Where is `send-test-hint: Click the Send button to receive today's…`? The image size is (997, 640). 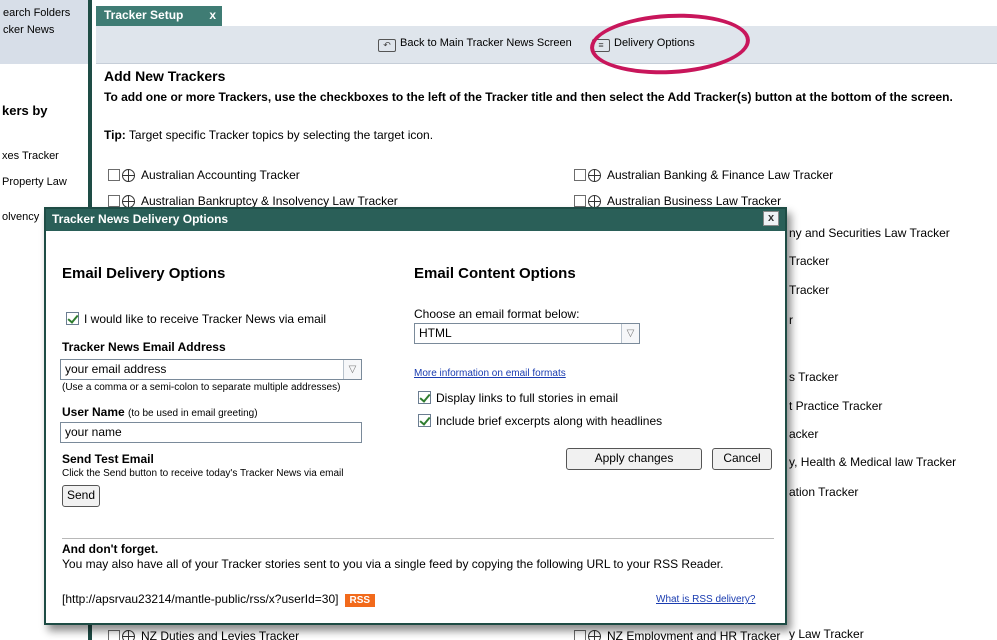
send-test-hint: Click the Send button to receive today's… is located at coordinates (203, 473).